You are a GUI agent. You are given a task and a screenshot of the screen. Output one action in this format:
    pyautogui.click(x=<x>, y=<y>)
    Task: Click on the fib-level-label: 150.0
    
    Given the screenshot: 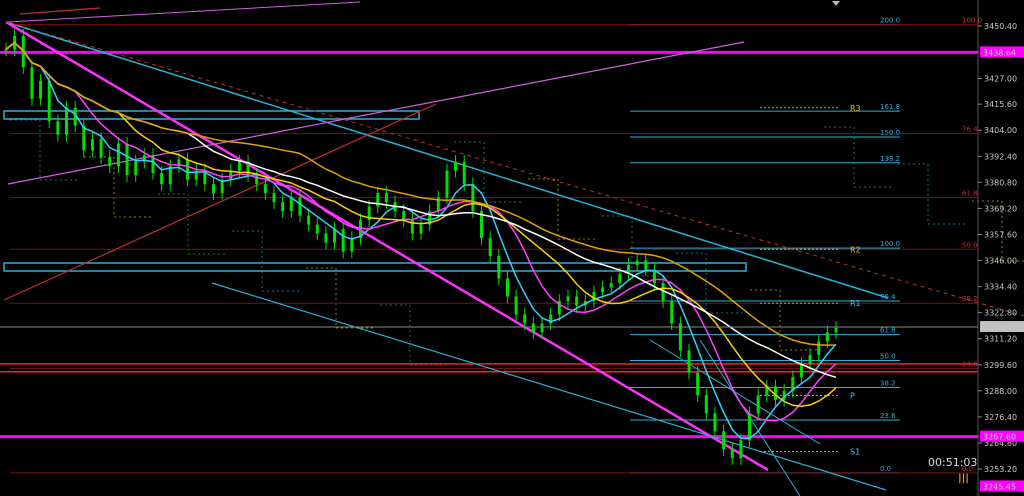 What is the action you would take?
    pyautogui.click(x=890, y=133)
    